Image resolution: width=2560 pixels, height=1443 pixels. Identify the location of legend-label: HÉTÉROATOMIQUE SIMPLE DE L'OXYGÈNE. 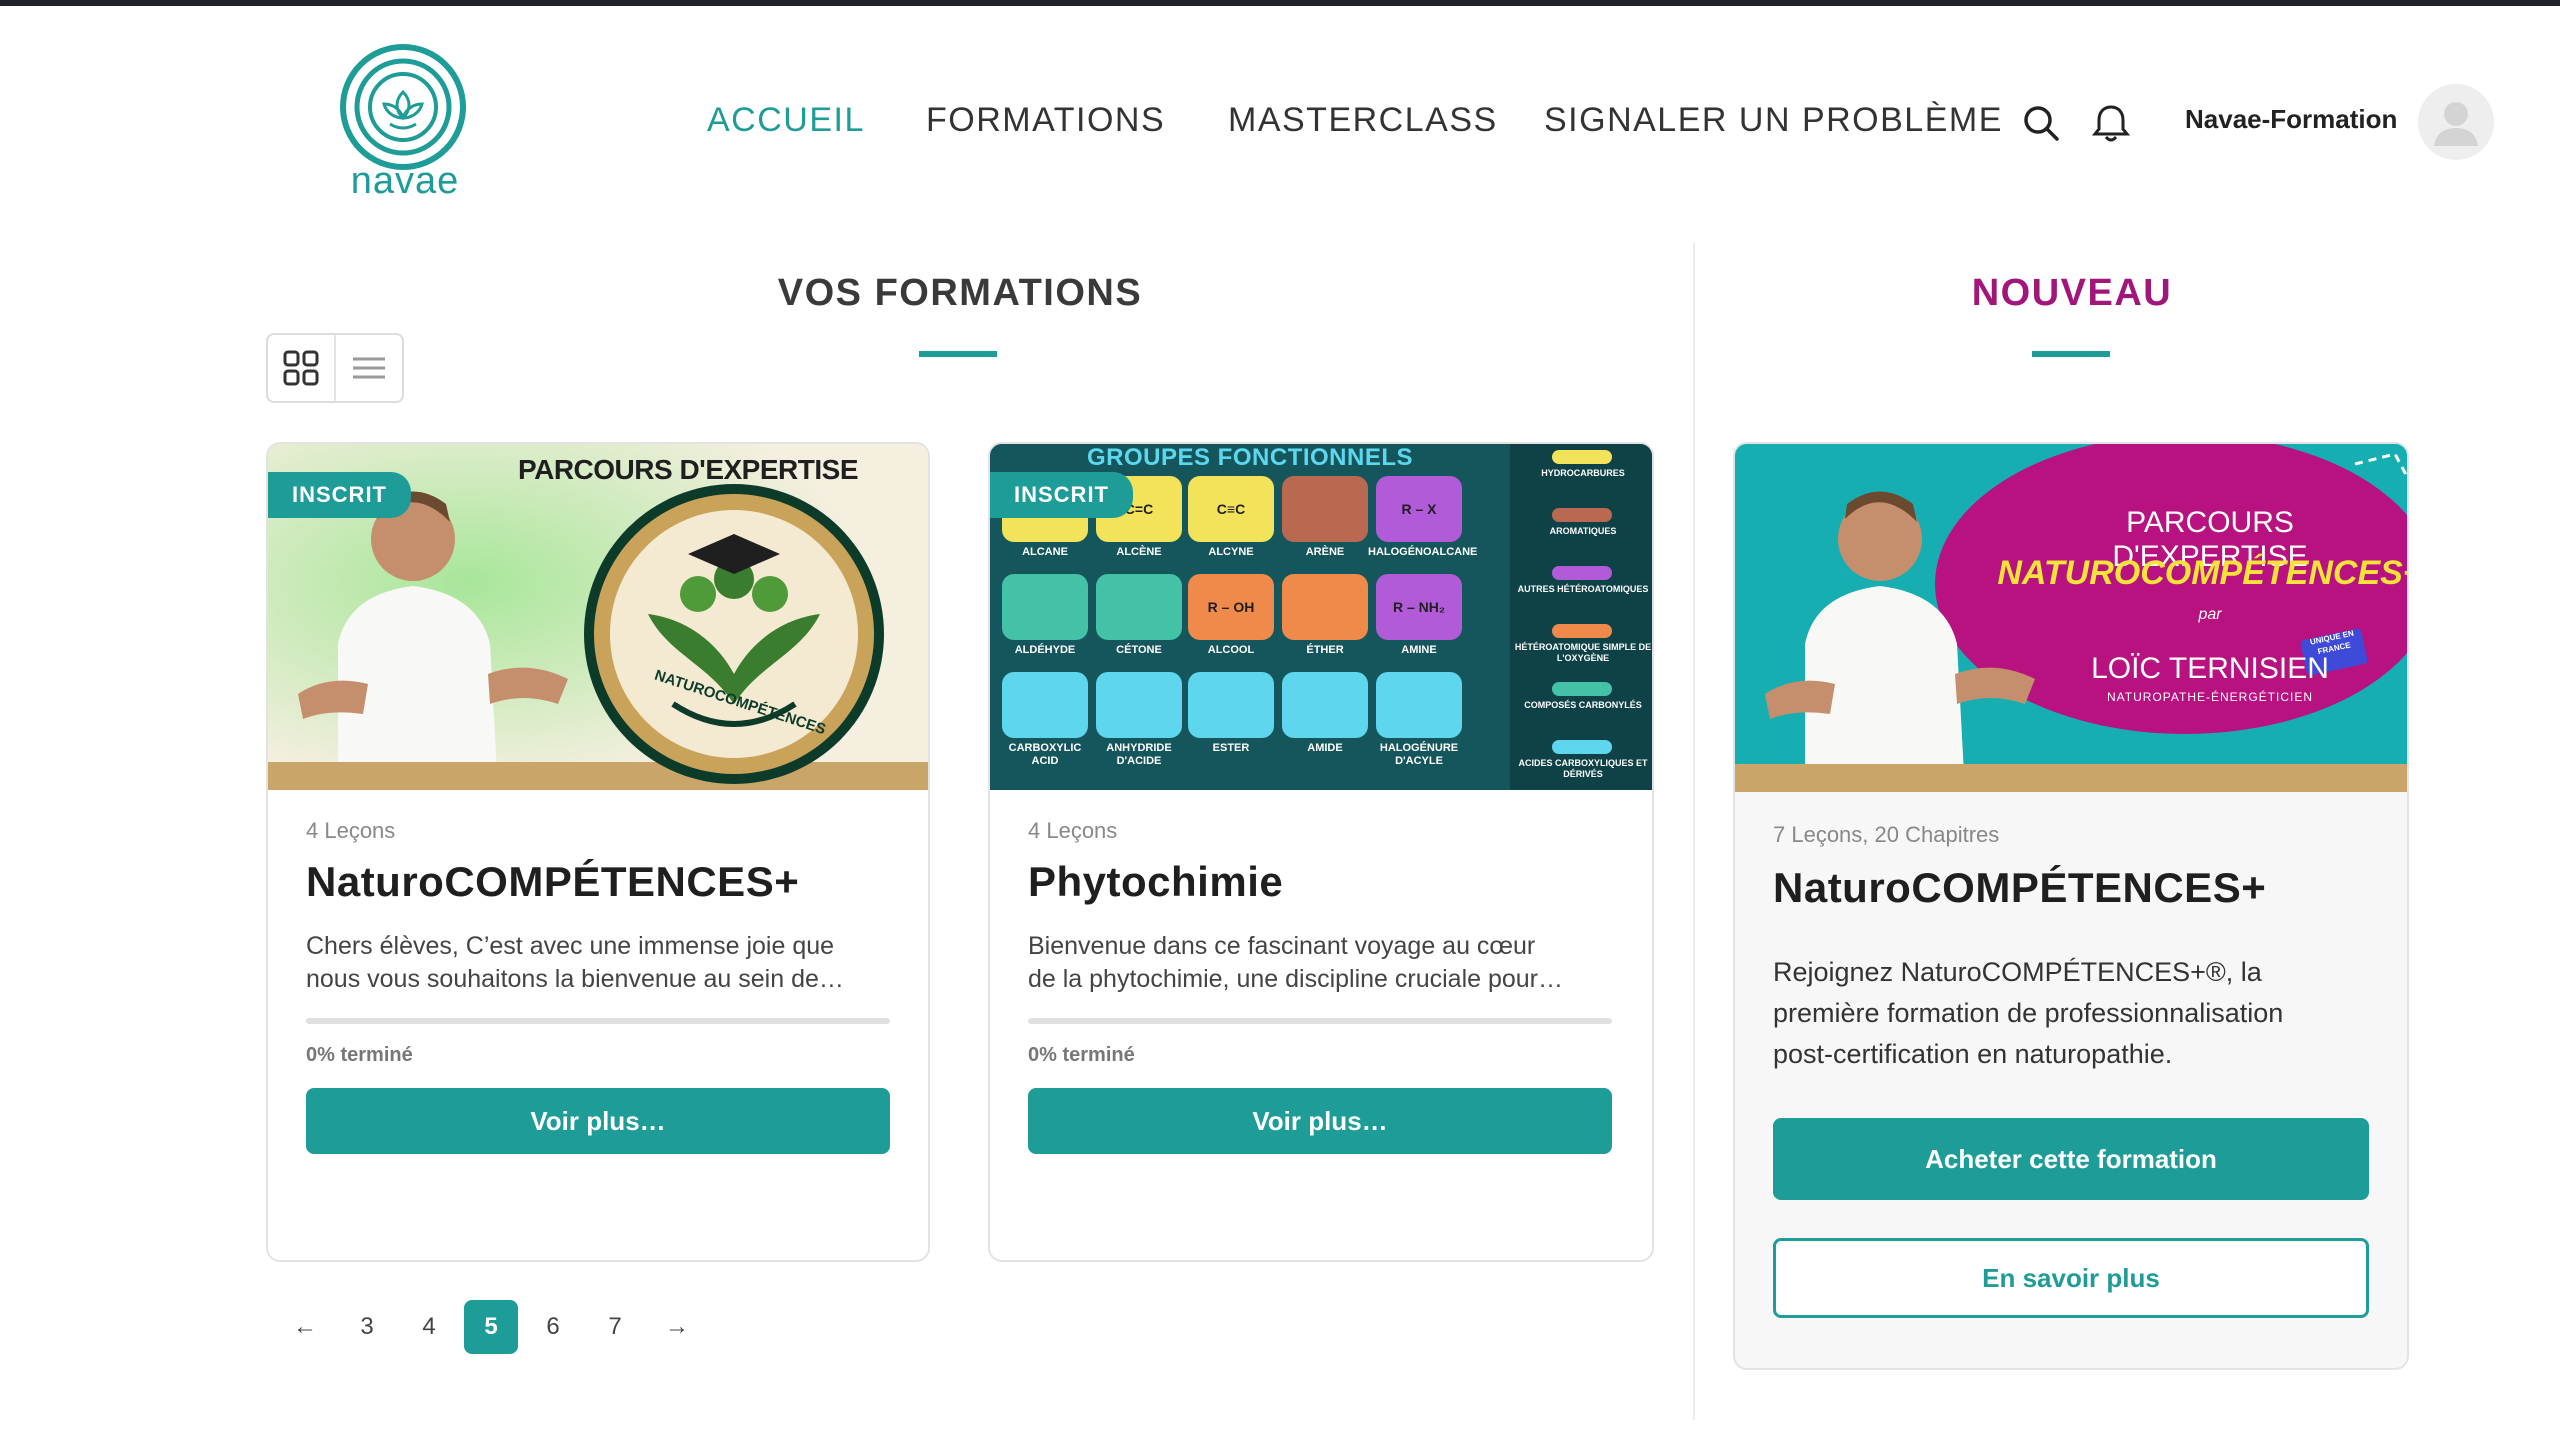
(1583, 652).